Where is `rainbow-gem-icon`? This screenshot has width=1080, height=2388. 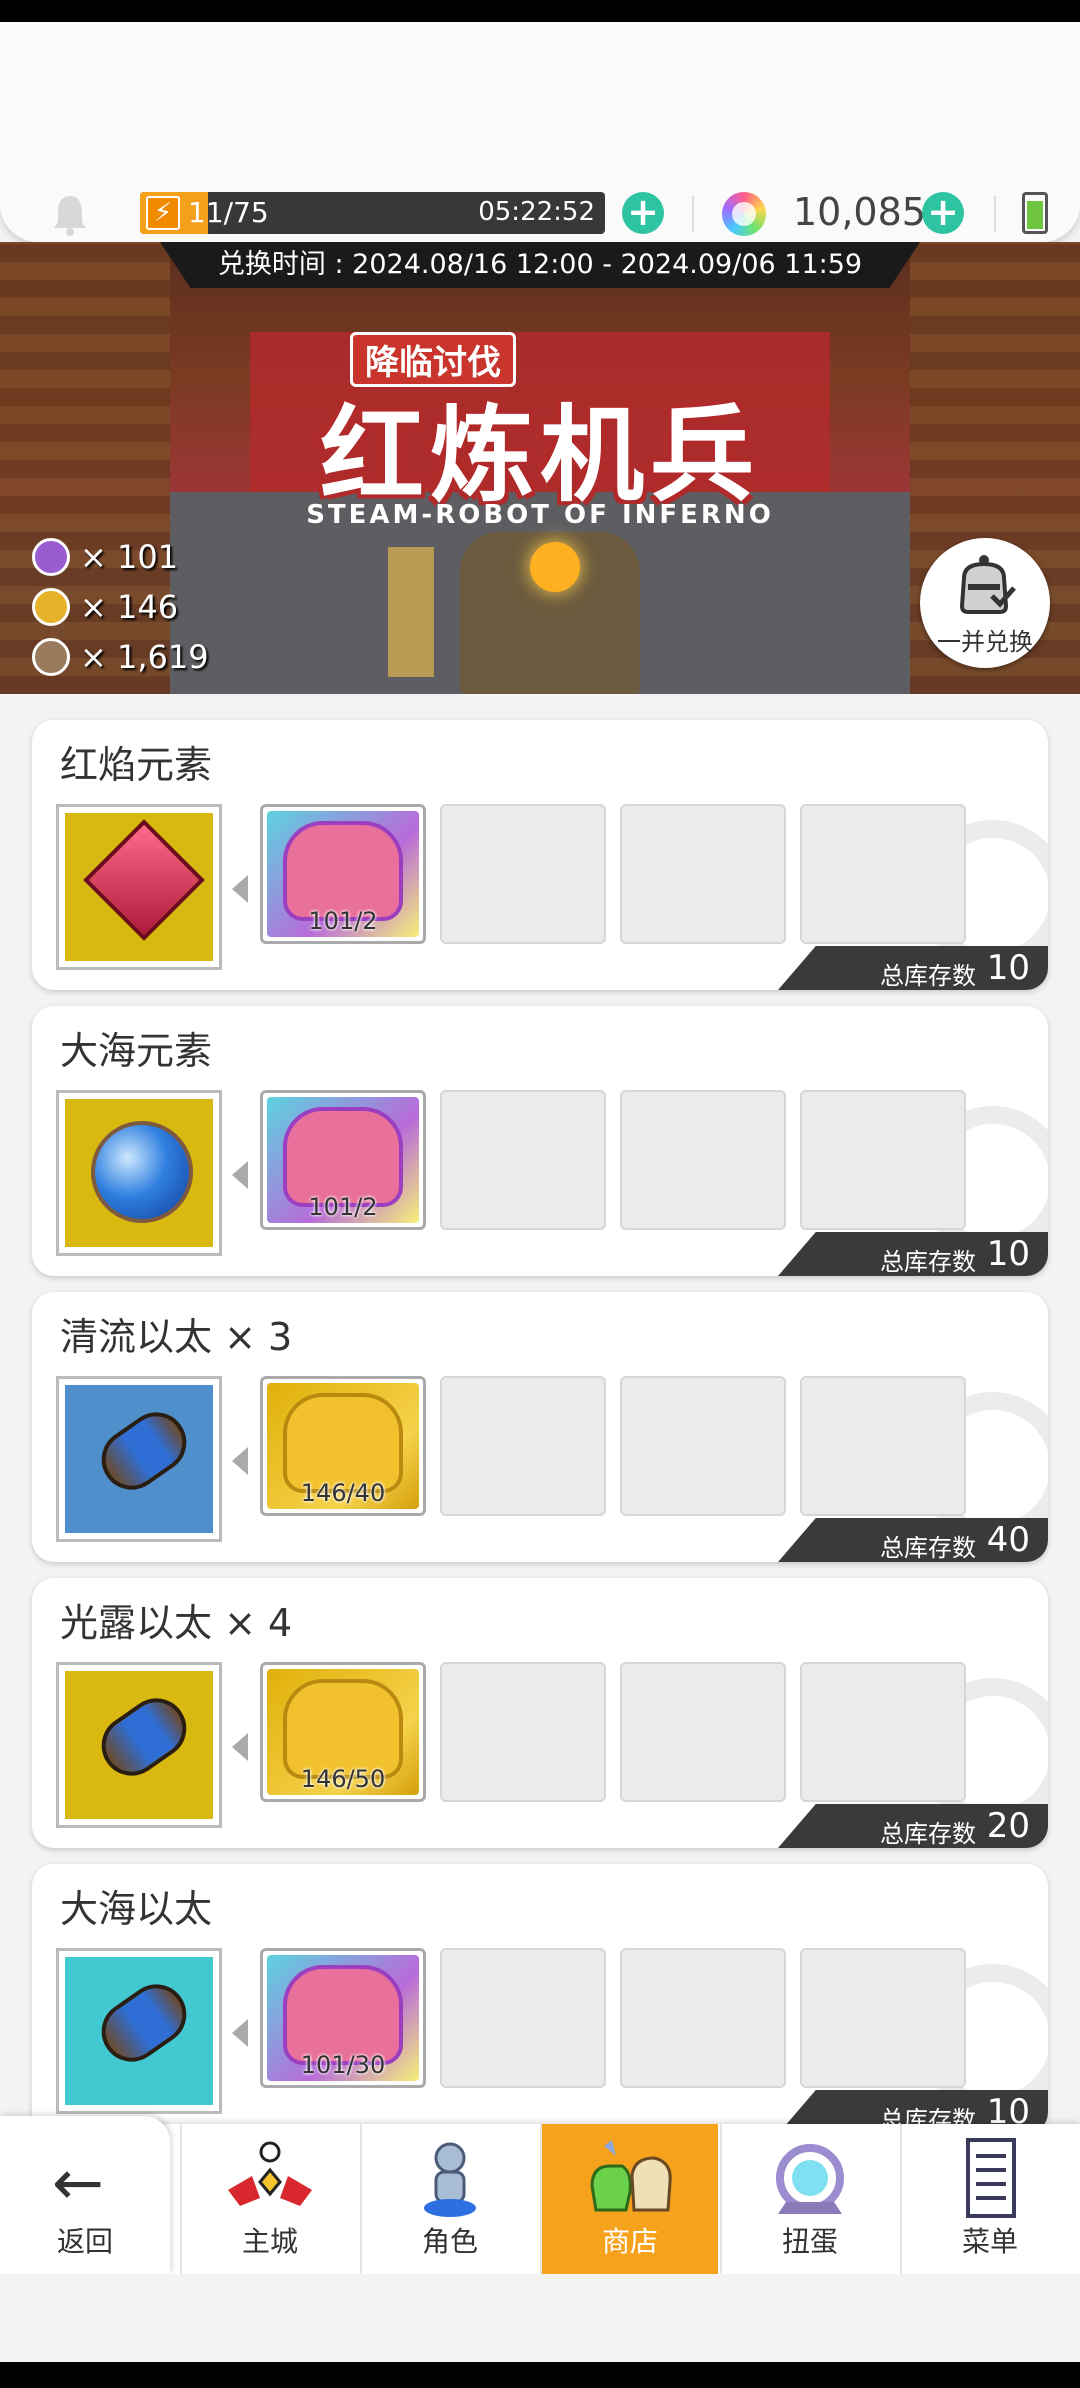 rainbow-gem-icon is located at coordinates (744, 214).